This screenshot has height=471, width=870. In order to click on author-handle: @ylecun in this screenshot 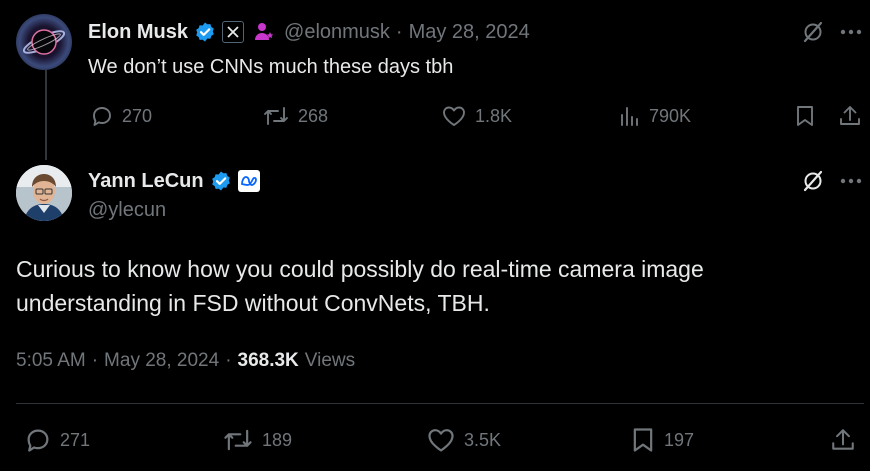, I will do `click(127, 210)`.